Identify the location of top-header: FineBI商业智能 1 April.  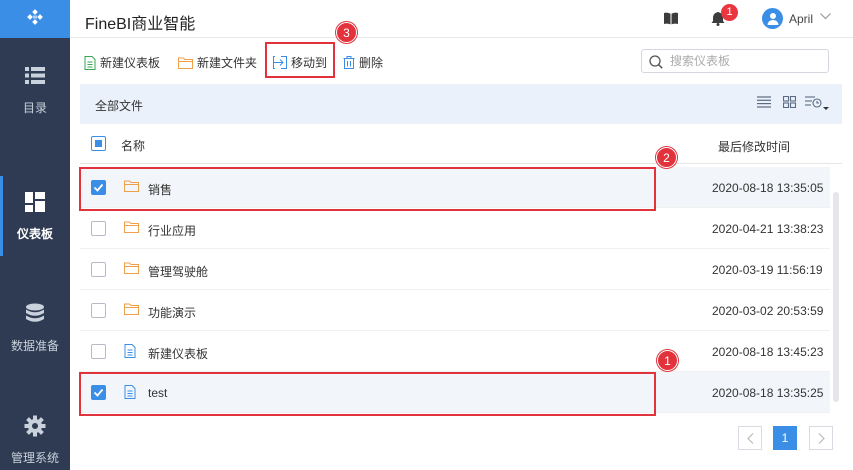
(461, 19).